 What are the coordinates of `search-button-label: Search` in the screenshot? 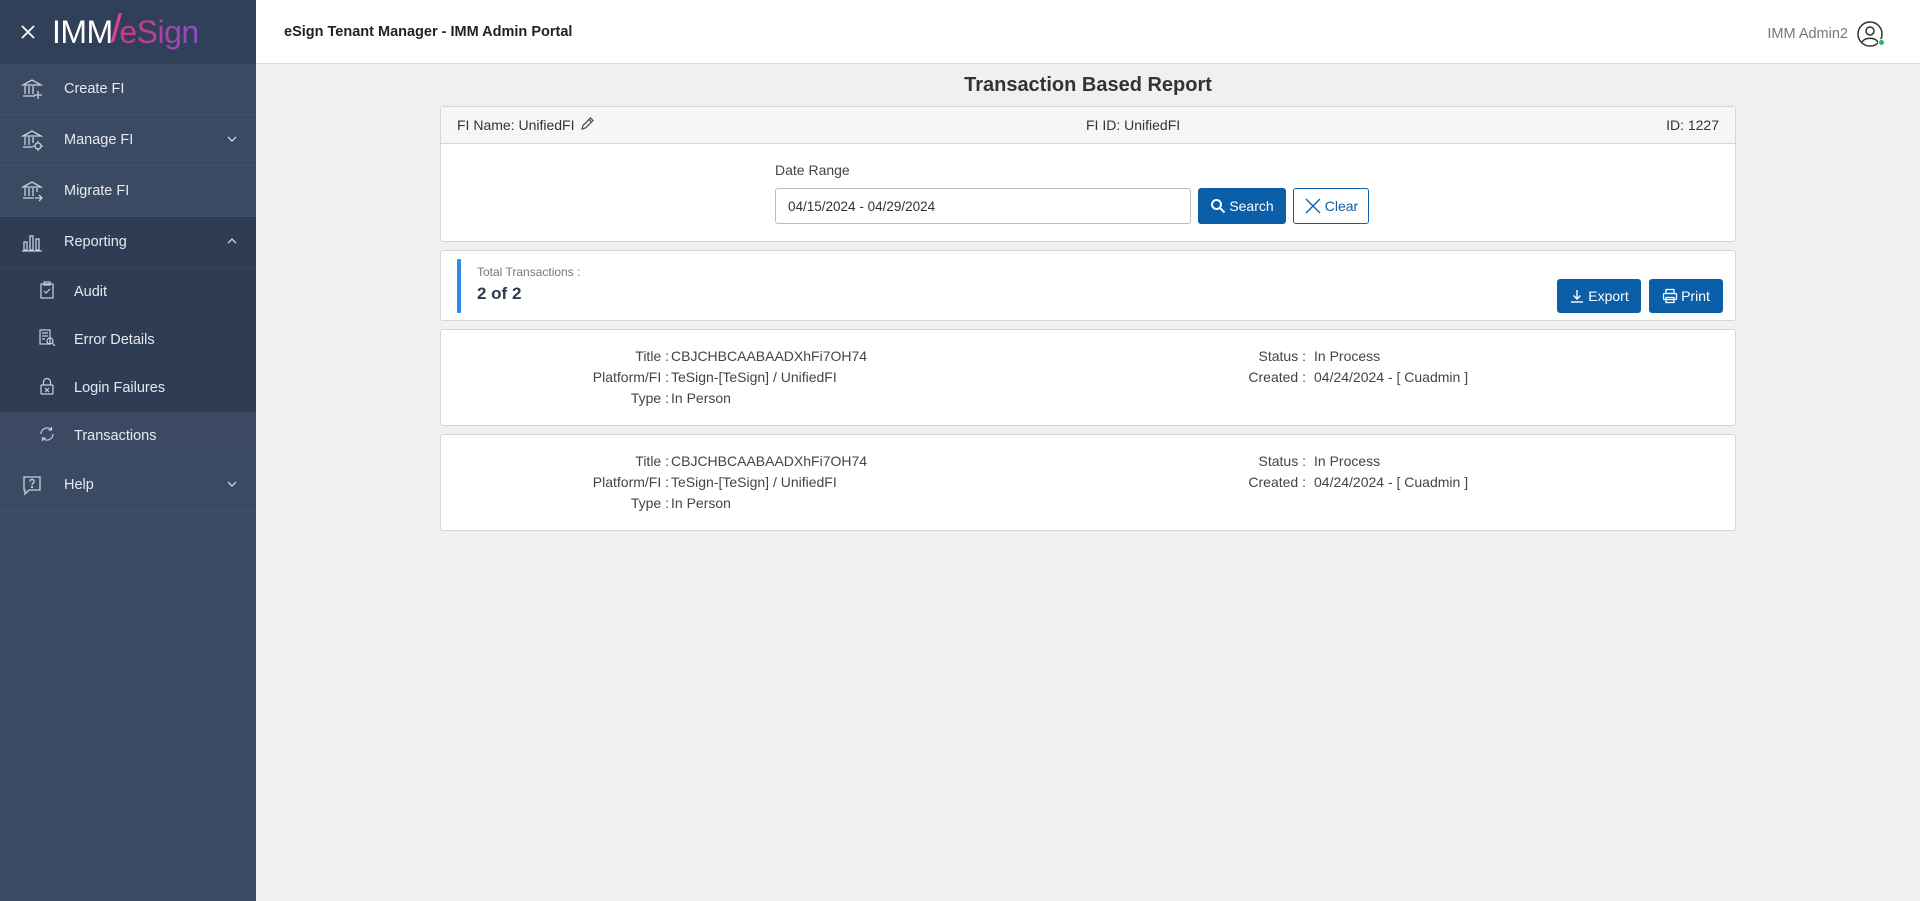 It's located at (1251, 206).